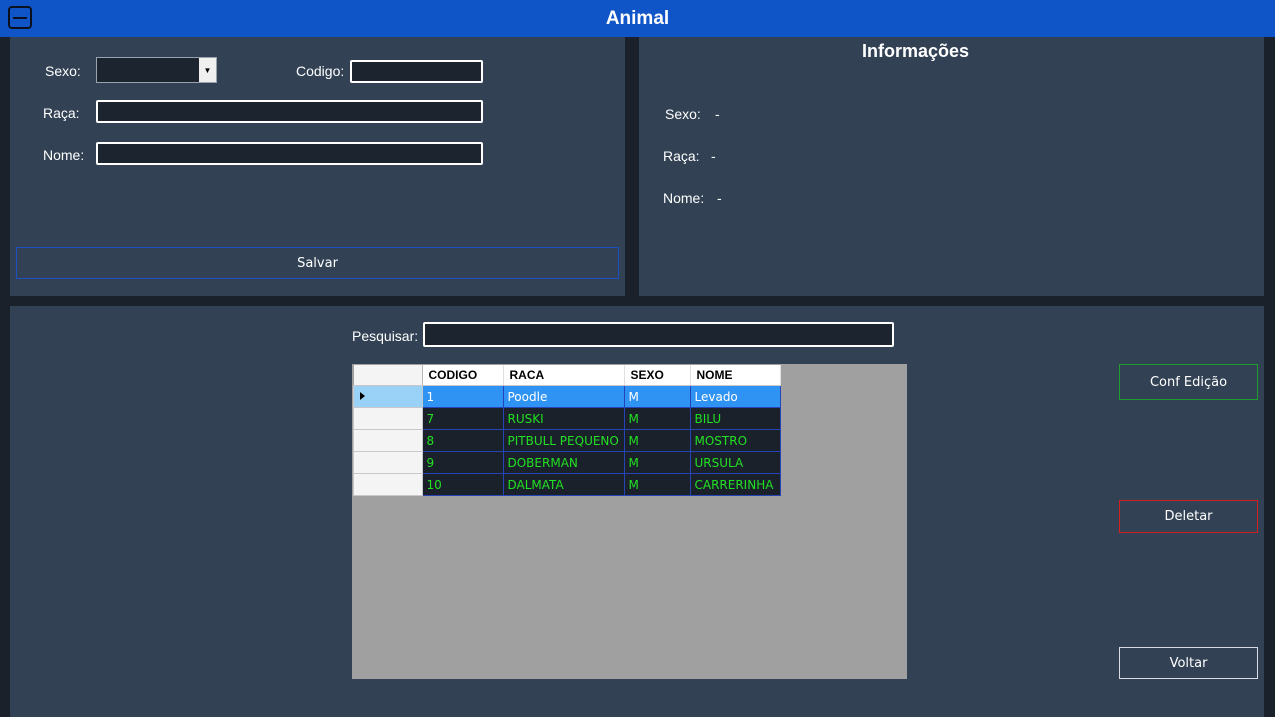 Image resolution: width=1275 pixels, height=717 pixels. What do you see at coordinates (64, 155) in the screenshot?
I see `nome-label: Nome:` at bounding box center [64, 155].